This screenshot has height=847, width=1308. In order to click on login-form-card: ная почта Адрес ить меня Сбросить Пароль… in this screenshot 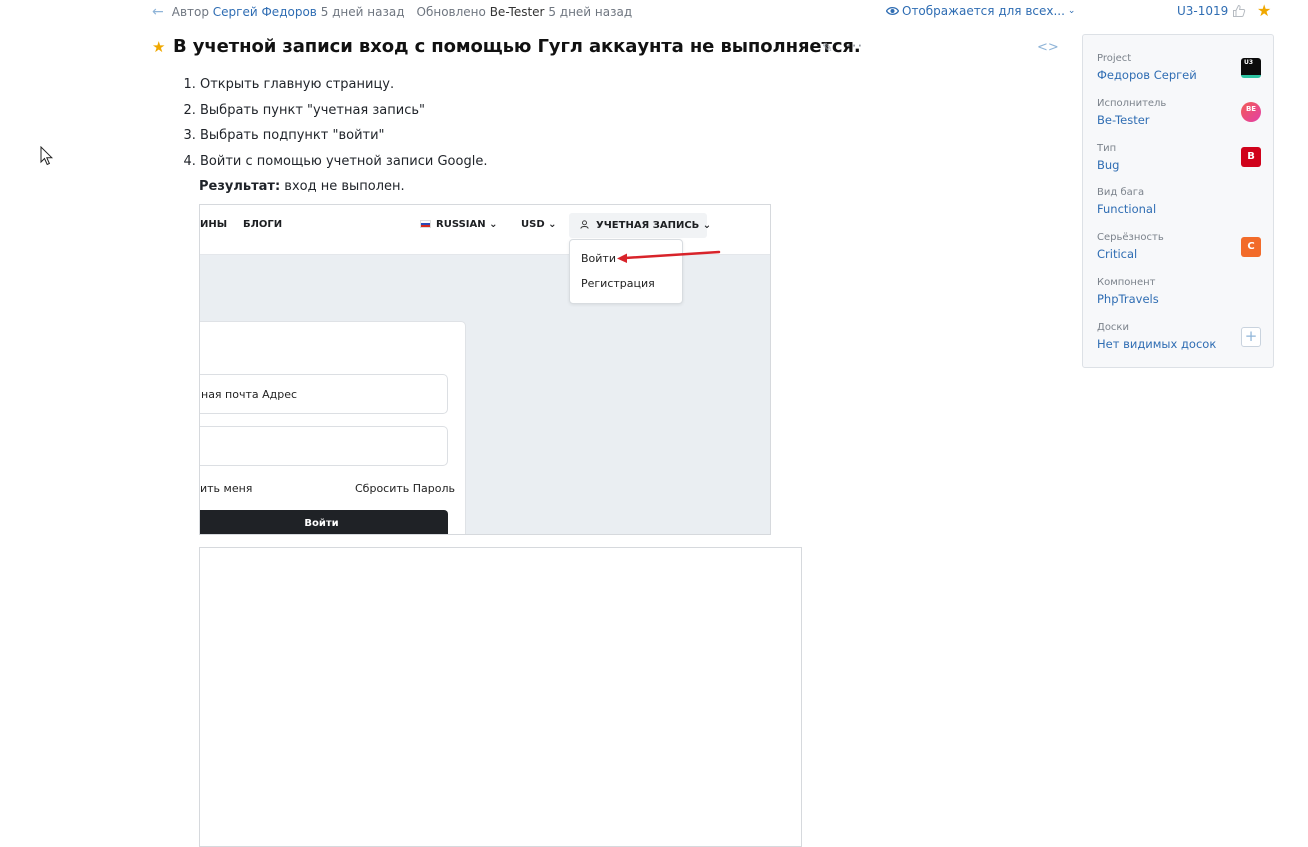, I will do `click(333, 427)`.